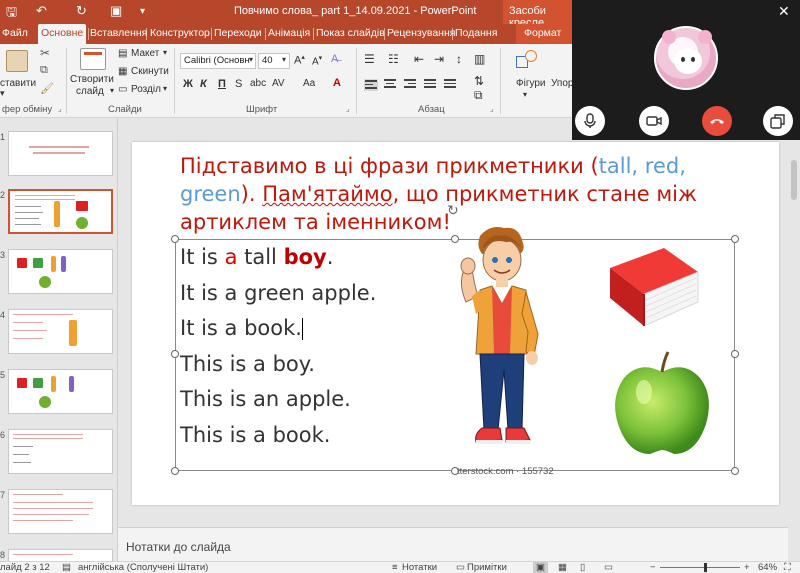  I want to click on slideshow-icon: ▭, so click(608, 567).